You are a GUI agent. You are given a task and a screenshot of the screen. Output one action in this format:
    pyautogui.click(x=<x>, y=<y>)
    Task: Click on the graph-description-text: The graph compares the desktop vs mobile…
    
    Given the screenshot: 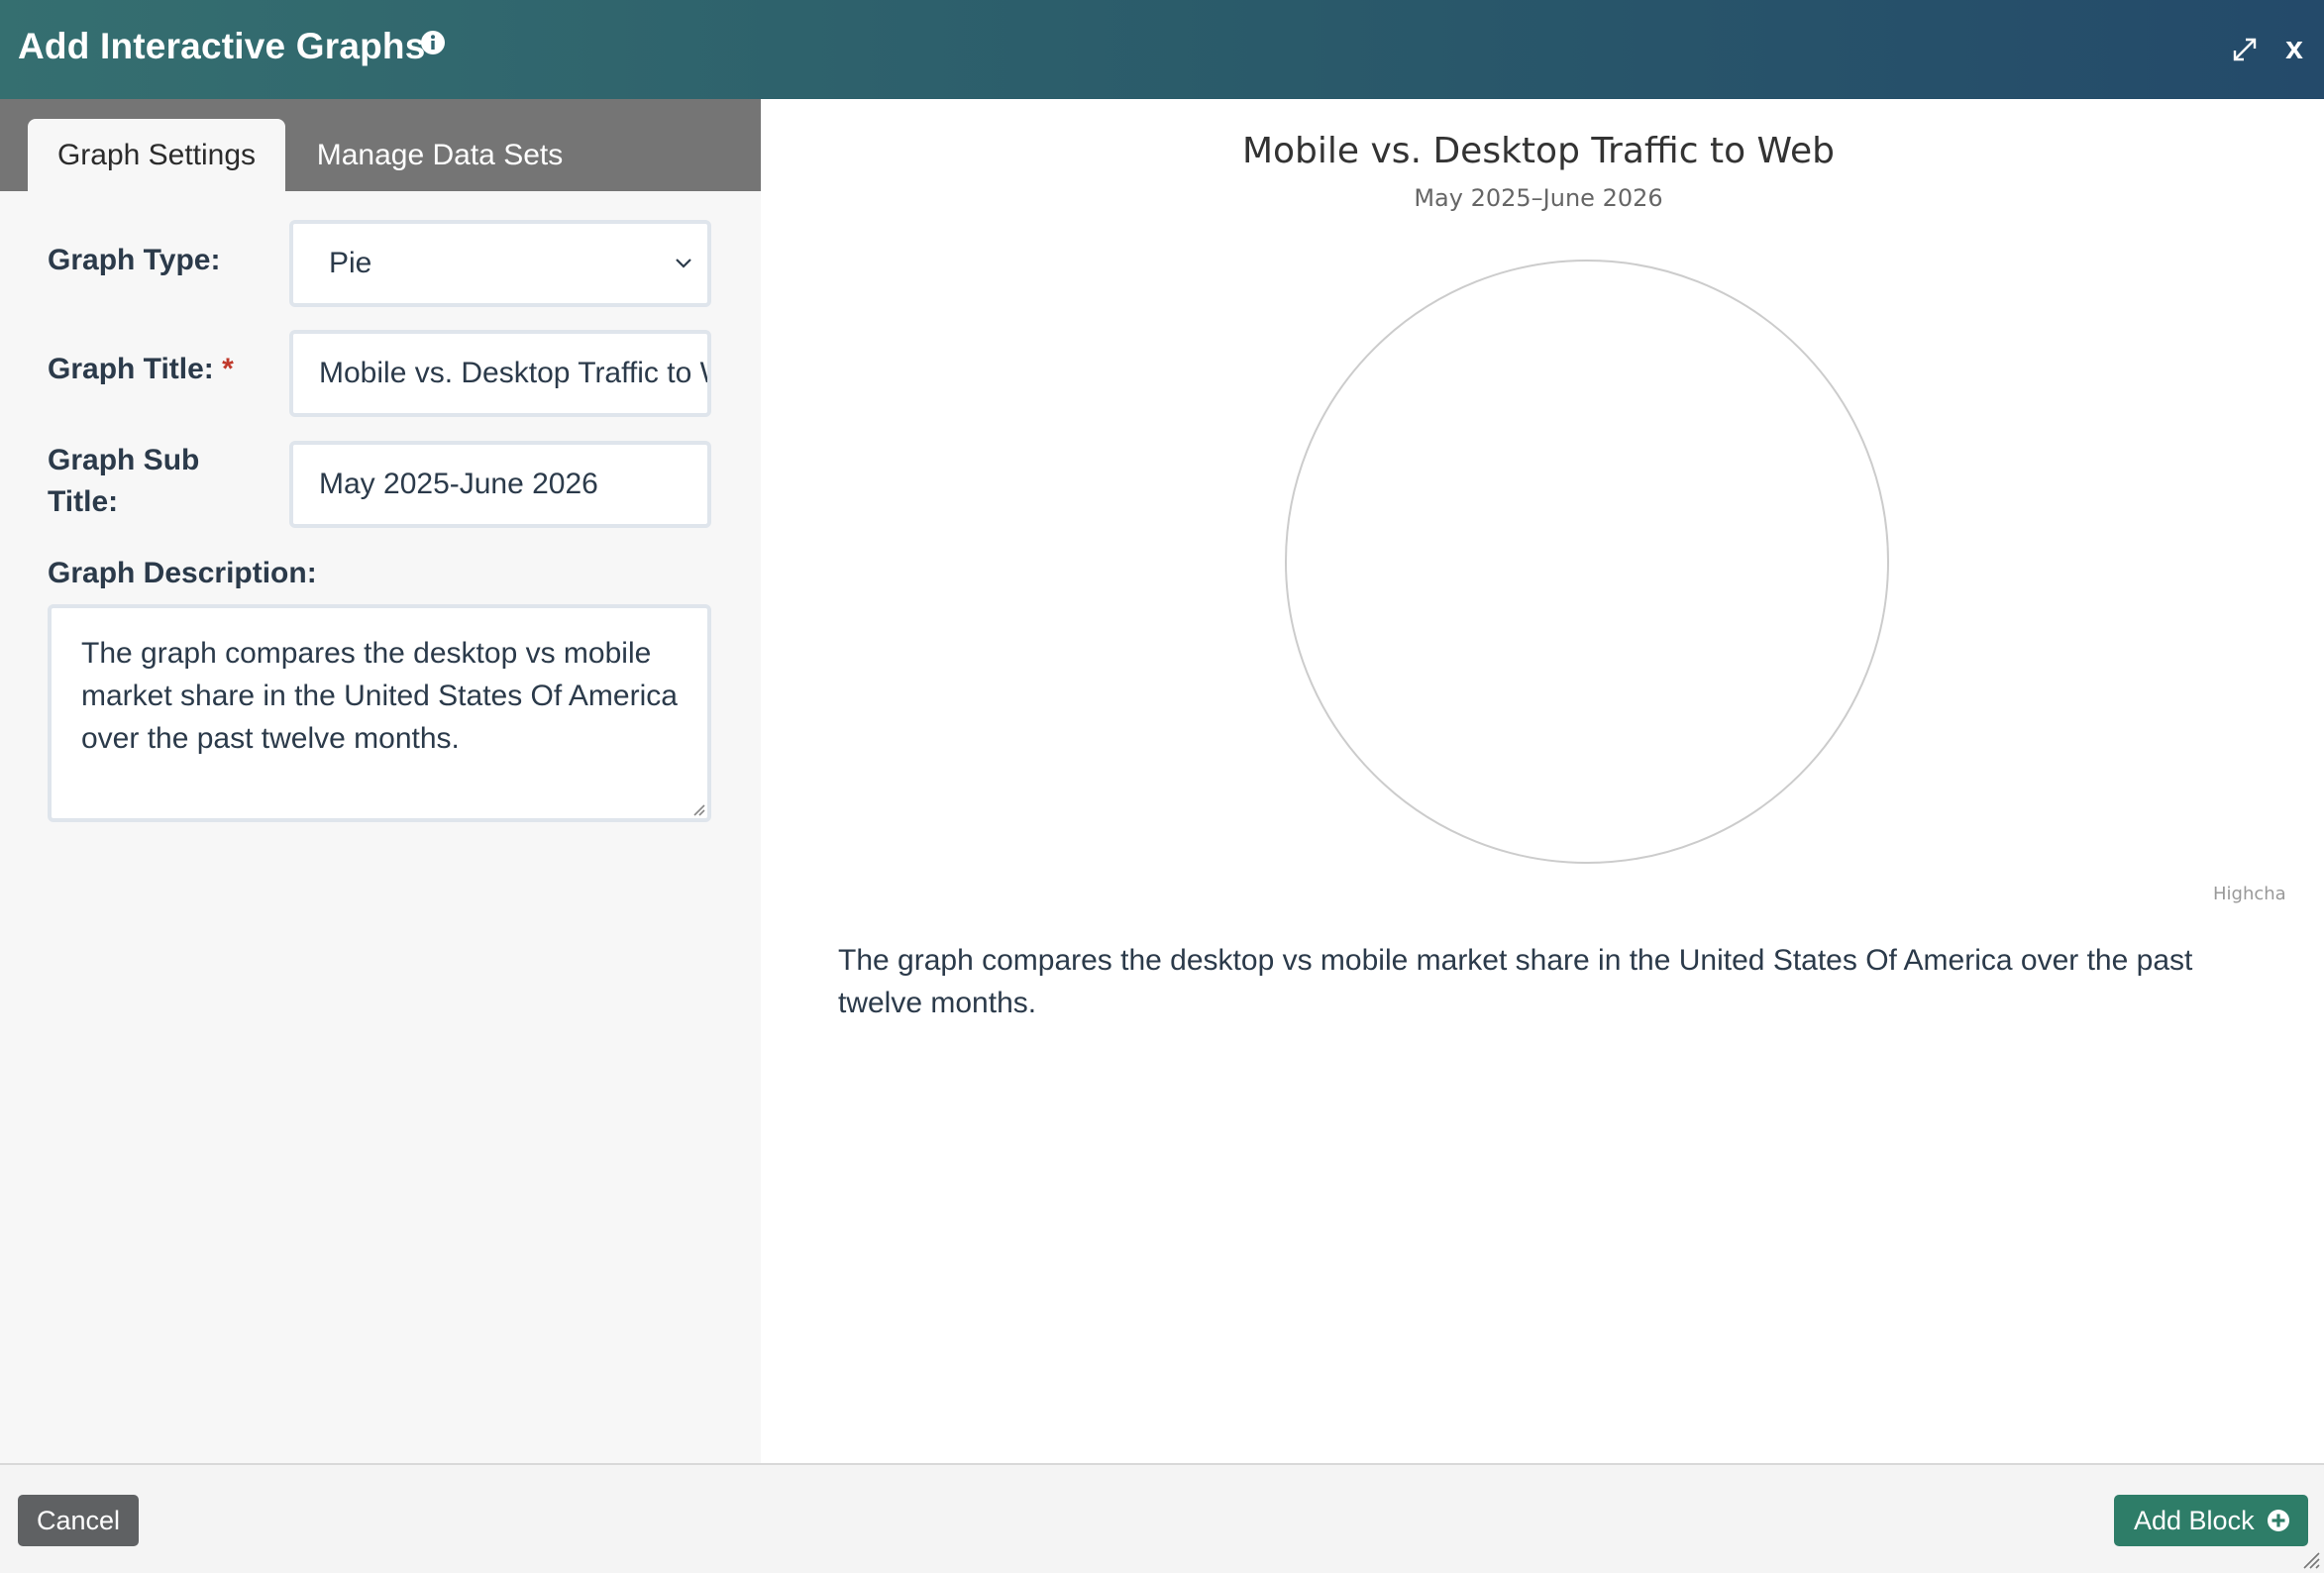 What is the action you would take?
    pyautogui.click(x=379, y=696)
    